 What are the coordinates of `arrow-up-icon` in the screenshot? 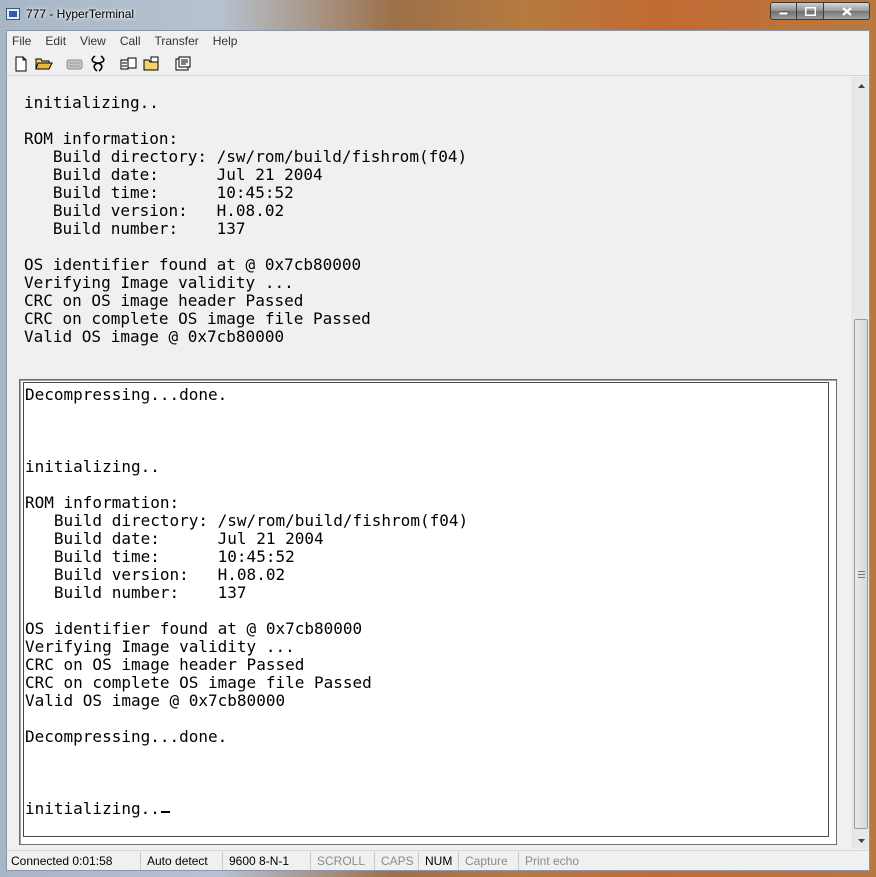 It's located at (861, 85).